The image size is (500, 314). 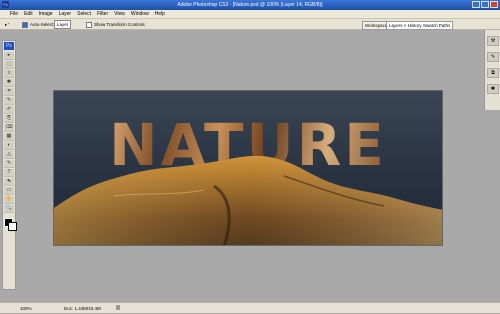 What do you see at coordinates (118, 307) in the screenshot?
I see `status-menu-arrow-icon` at bounding box center [118, 307].